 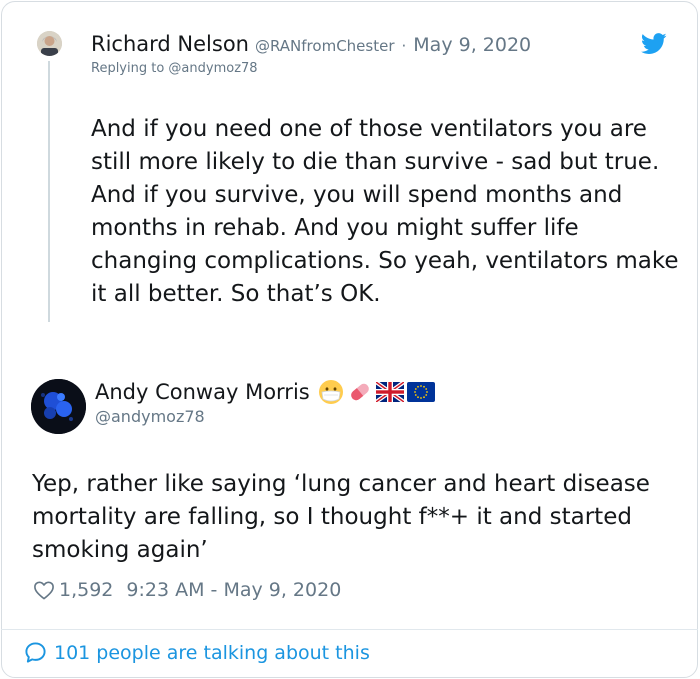 What do you see at coordinates (212, 653) in the screenshot?
I see `talking-count-label: 101 people are talking about this` at bounding box center [212, 653].